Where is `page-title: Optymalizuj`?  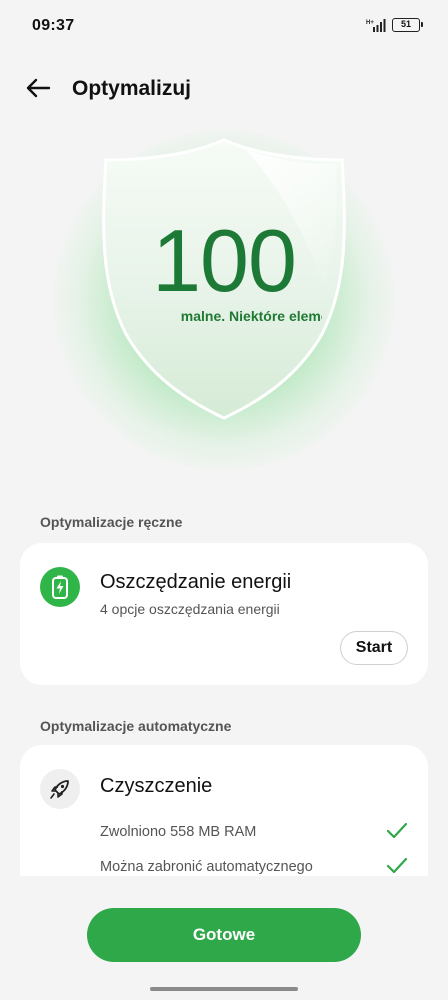 page-title: Optymalizuj is located at coordinates (132, 88).